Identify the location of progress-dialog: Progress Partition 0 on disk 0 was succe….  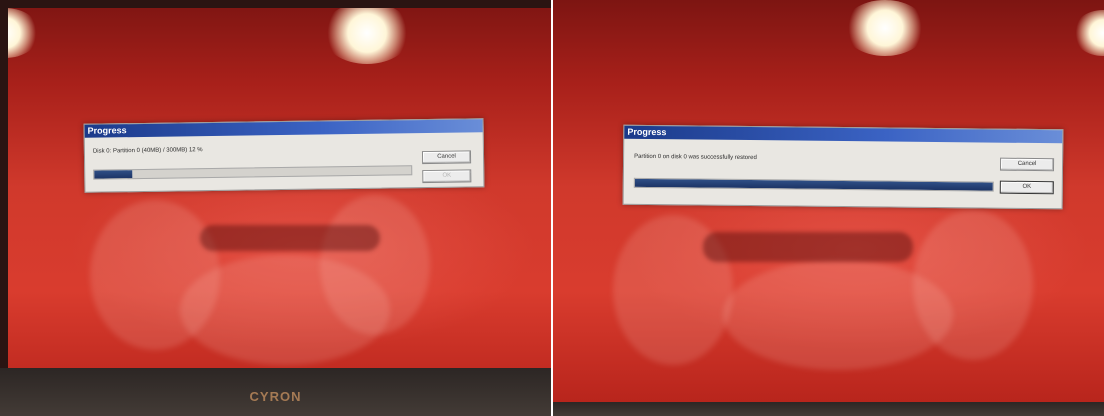
(843, 167).